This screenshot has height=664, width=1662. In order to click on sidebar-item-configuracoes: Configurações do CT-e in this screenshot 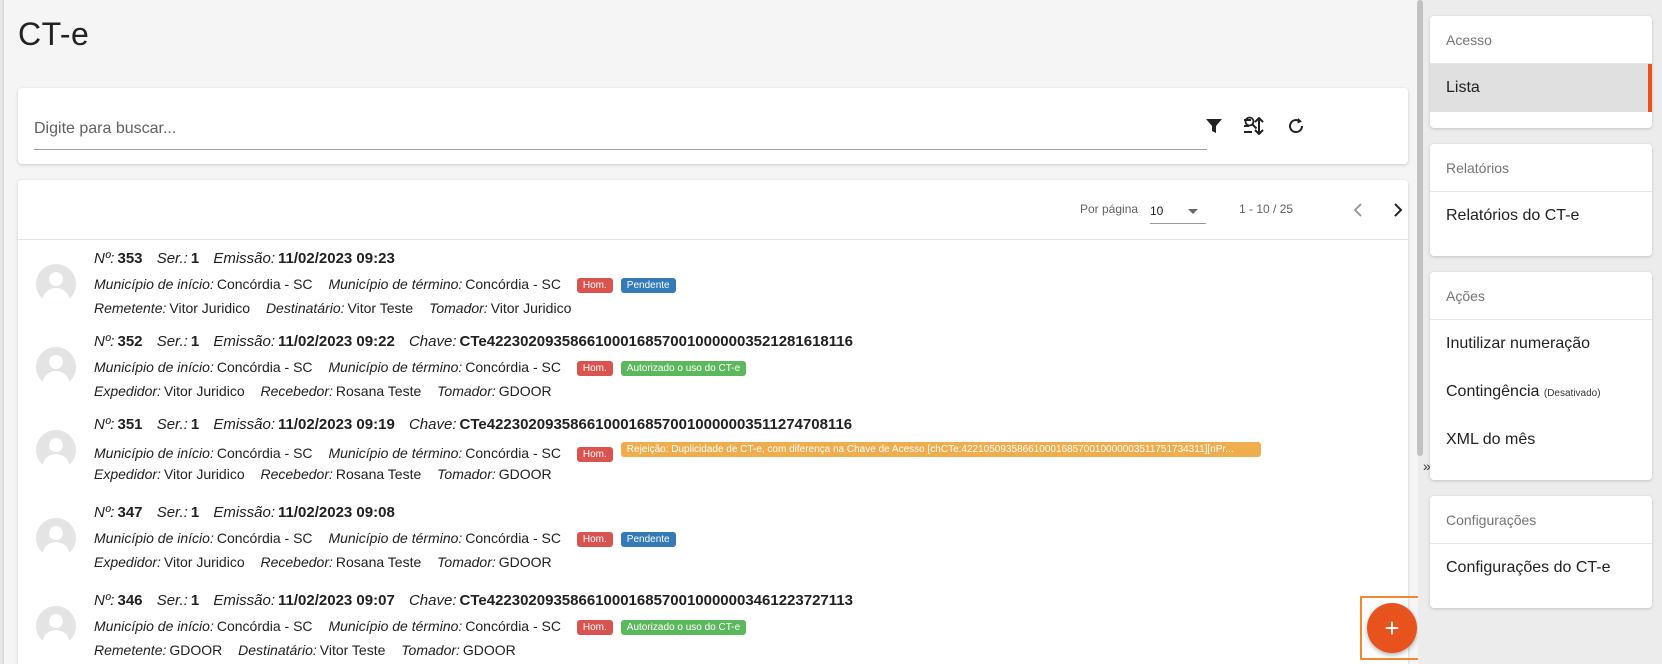, I will do `click(1541, 568)`.